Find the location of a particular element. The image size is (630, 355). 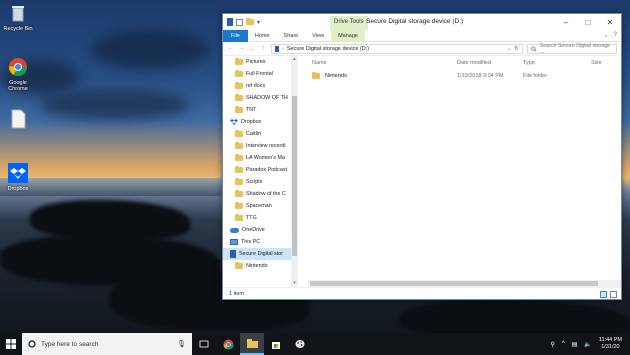

store-icon is located at coordinates (276, 344).